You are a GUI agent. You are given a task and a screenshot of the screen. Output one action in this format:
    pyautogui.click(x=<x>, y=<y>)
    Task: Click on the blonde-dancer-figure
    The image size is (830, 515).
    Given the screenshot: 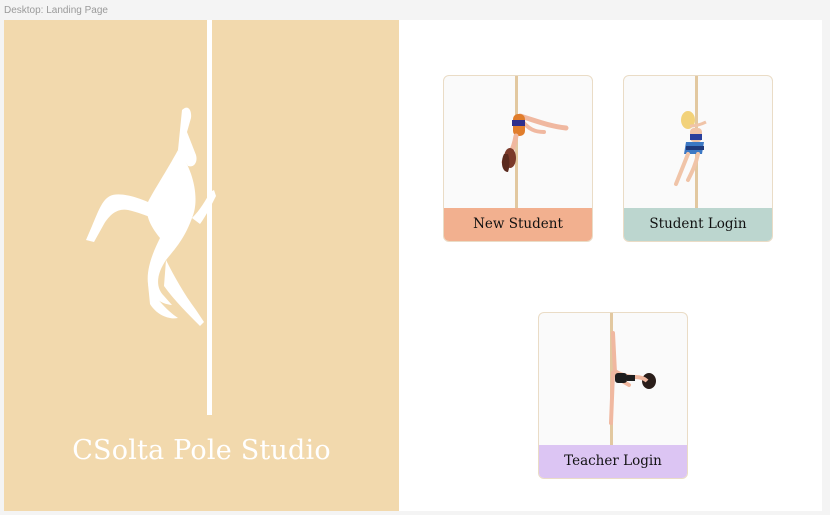 What is the action you would take?
    pyautogui.click(x=690, y=148)
    